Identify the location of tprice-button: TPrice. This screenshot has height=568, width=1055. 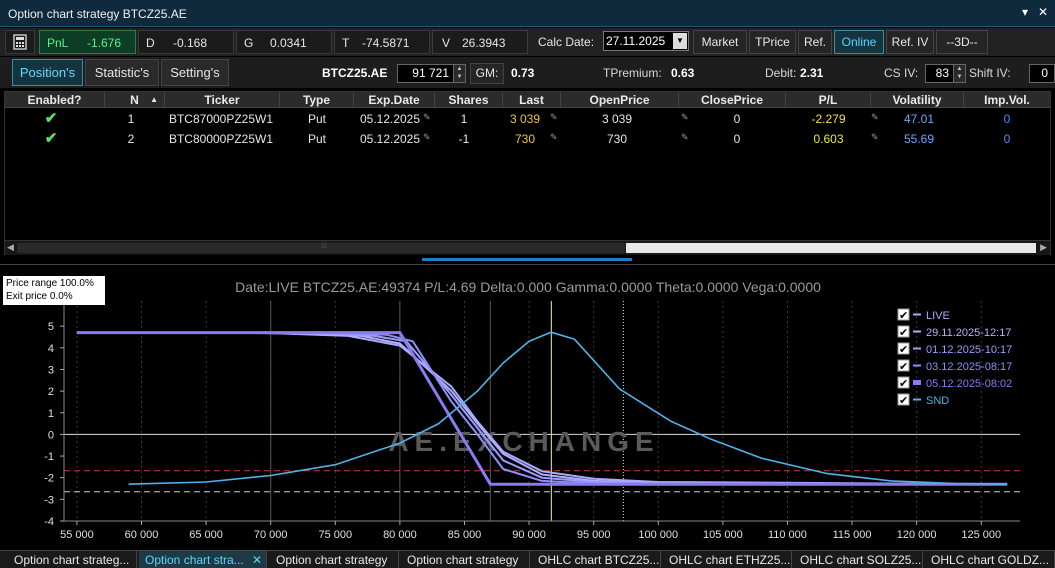
(772, 42).